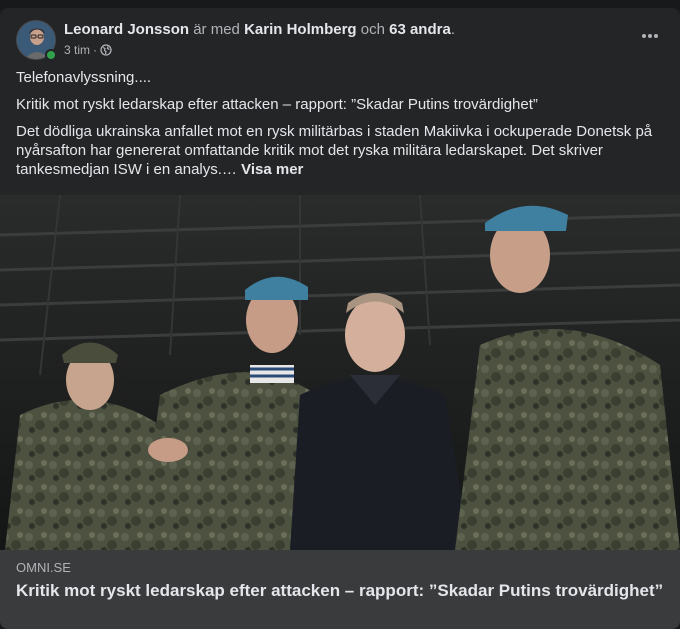  What do you see at coordinates (43, 567) in the screenshot?
I see `link-domain: OMNI.SE` at bounding box center [43, 567].